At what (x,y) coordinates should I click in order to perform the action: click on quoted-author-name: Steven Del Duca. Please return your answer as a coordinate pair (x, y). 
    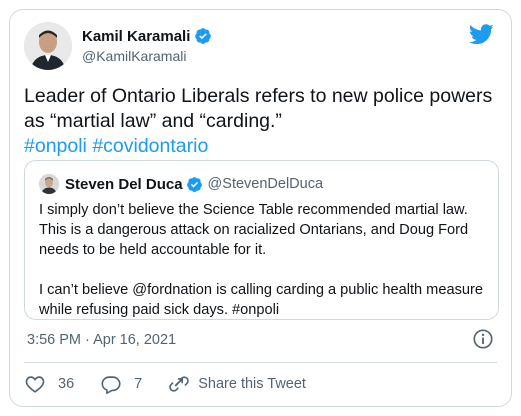
    Looking at the image, I should click on (124, 184).